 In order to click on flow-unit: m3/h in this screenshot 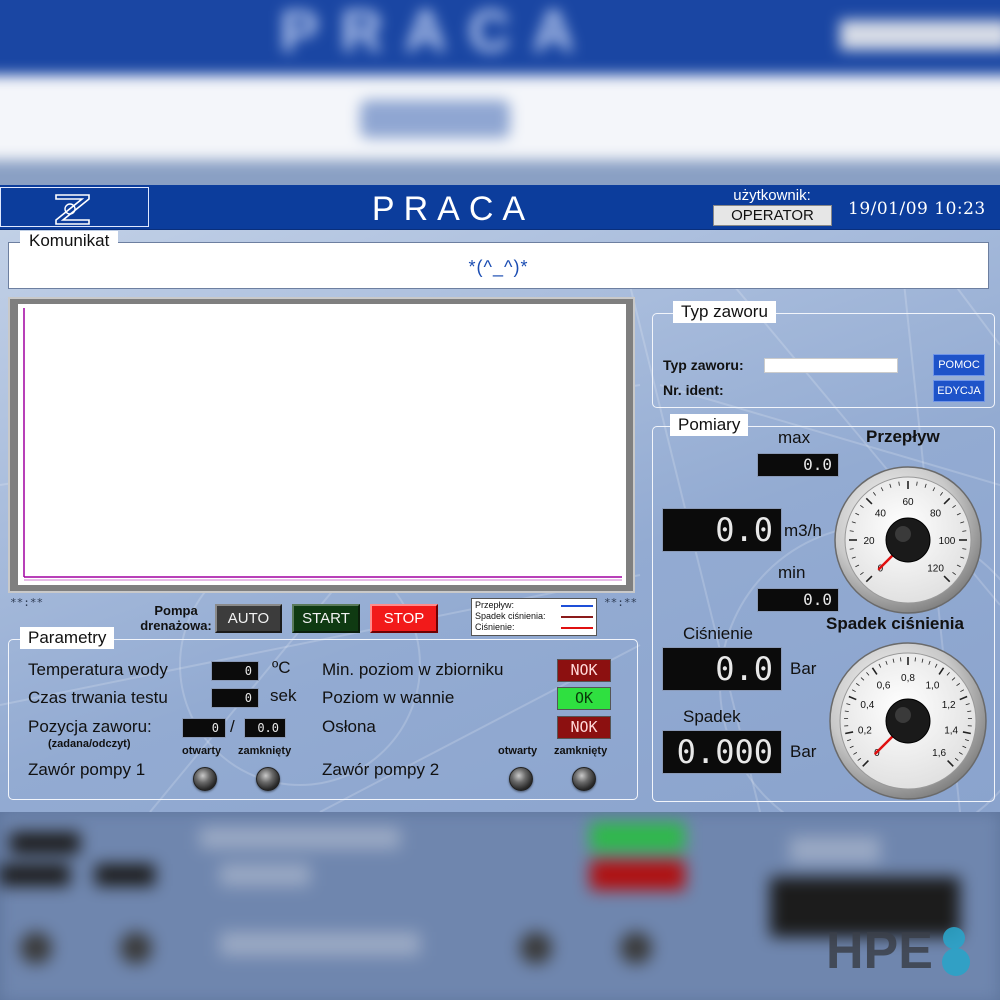, I will do `click(803, 530)`.